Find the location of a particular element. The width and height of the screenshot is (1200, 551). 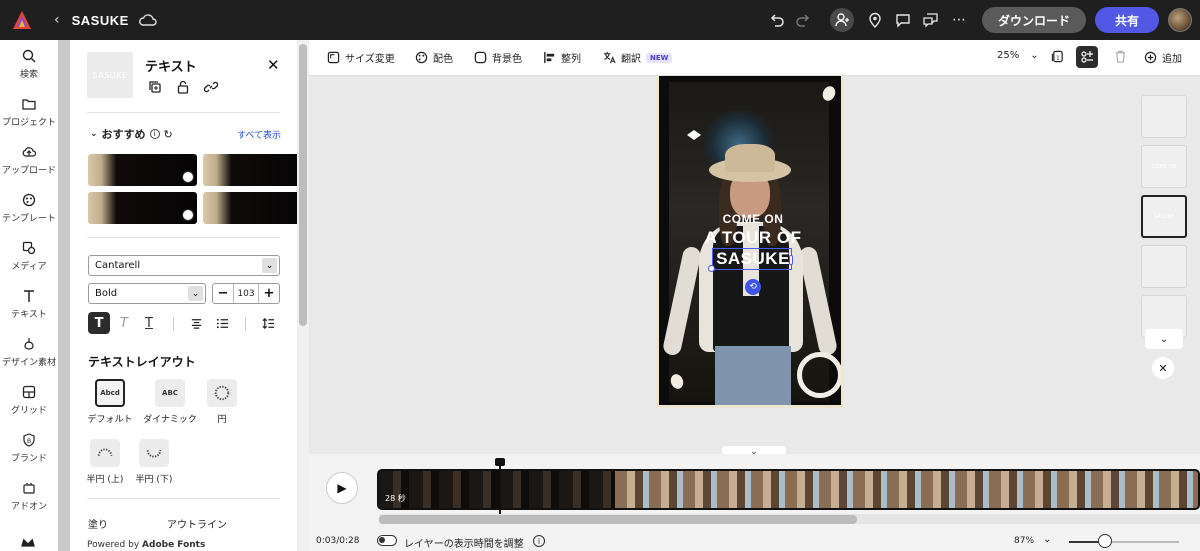

adobe-express-logo-icon is located at coordinates (22, 20).